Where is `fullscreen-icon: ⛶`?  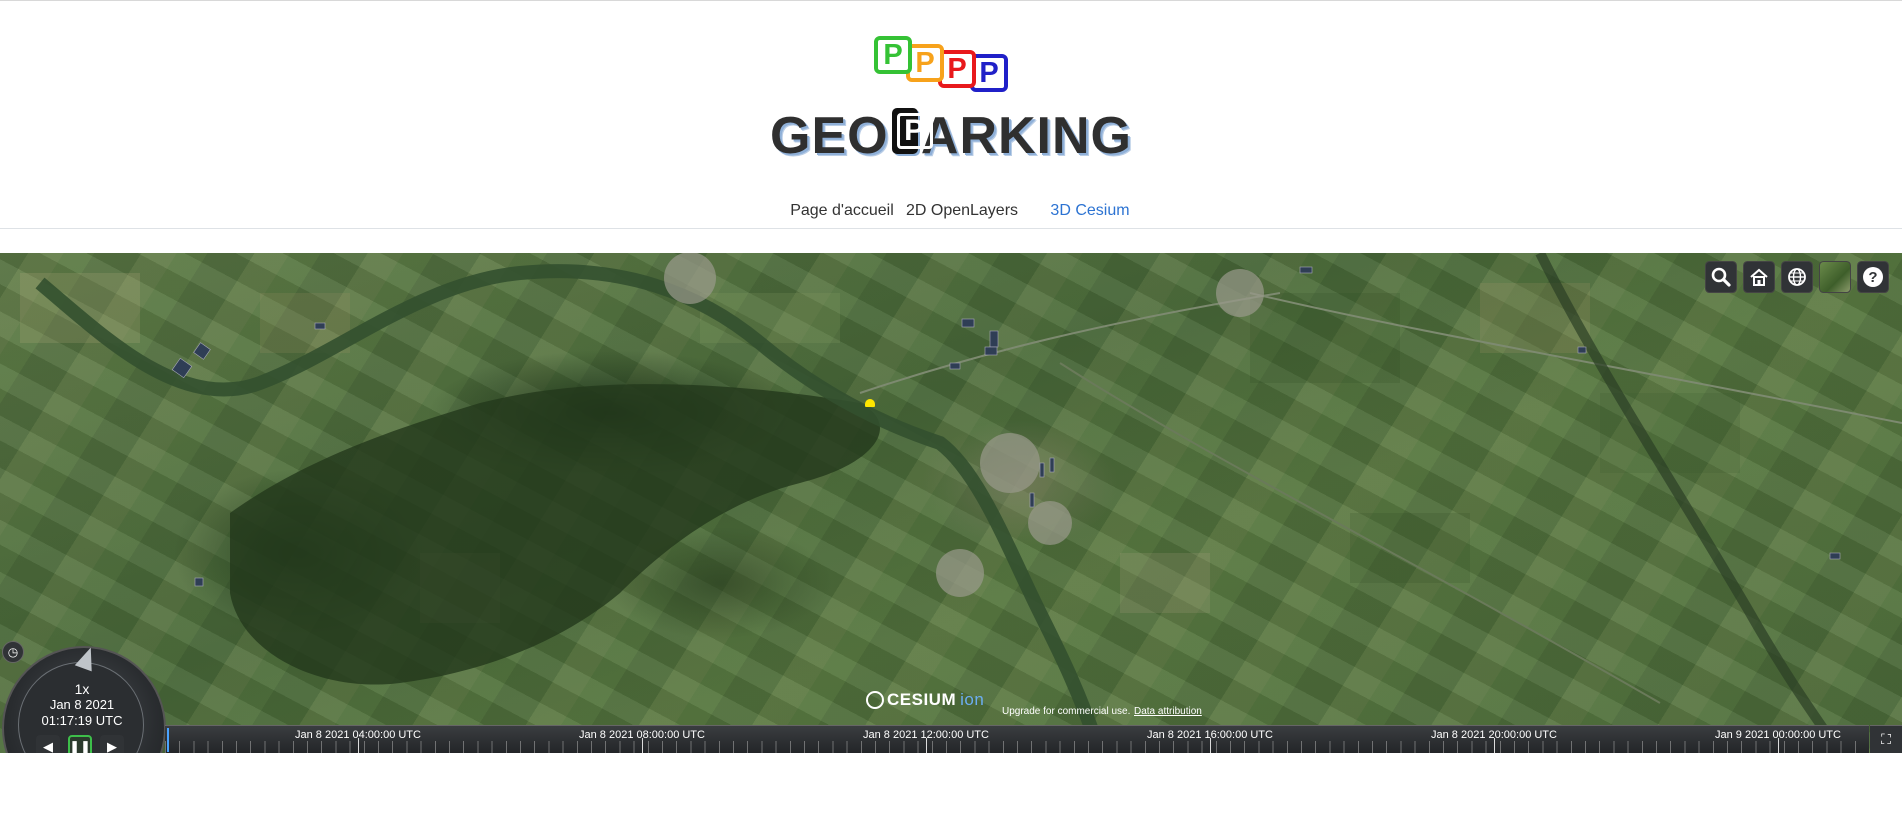
fullscreen-icon: ⛶ is located at coordinates (1886, 739).